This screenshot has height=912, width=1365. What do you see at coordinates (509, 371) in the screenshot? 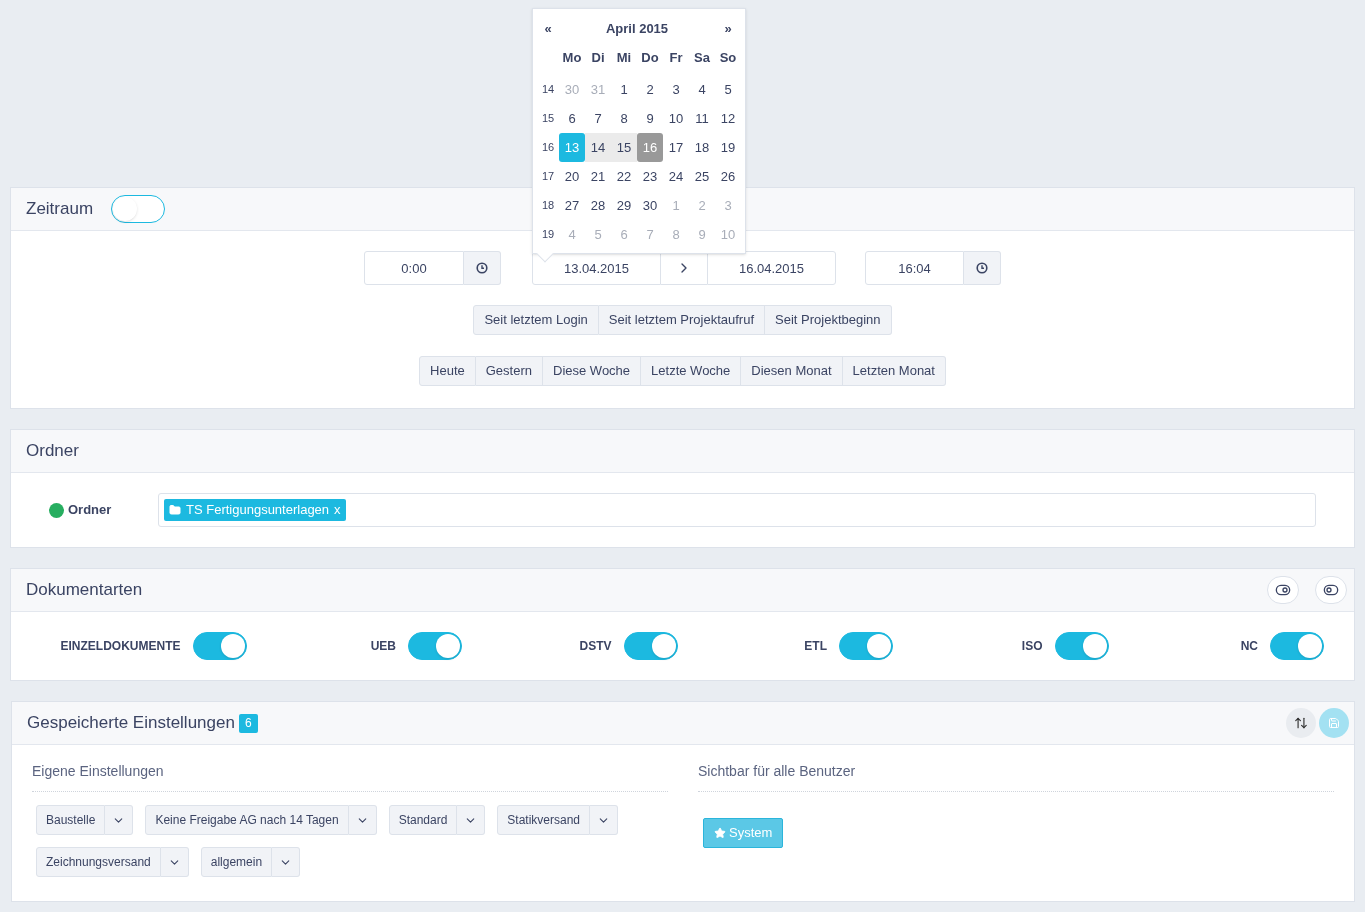
I see `quick-range-button: Gestern` at bounding box center [509, 371].